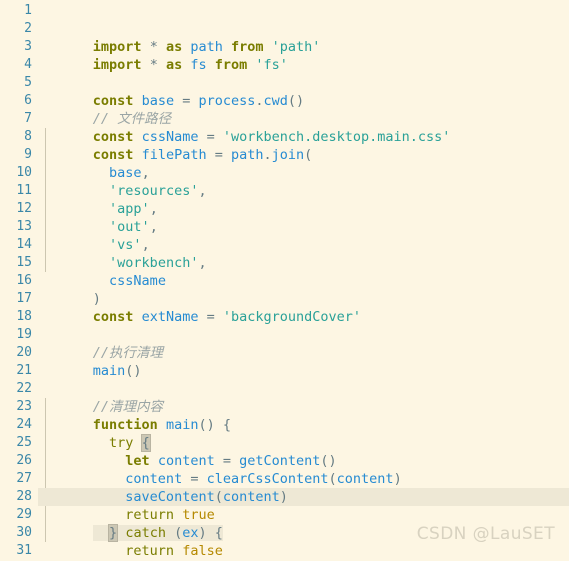 This screenshot has width=569, height=561. I want to click on code-text: //清理内容, so click(128, 407).